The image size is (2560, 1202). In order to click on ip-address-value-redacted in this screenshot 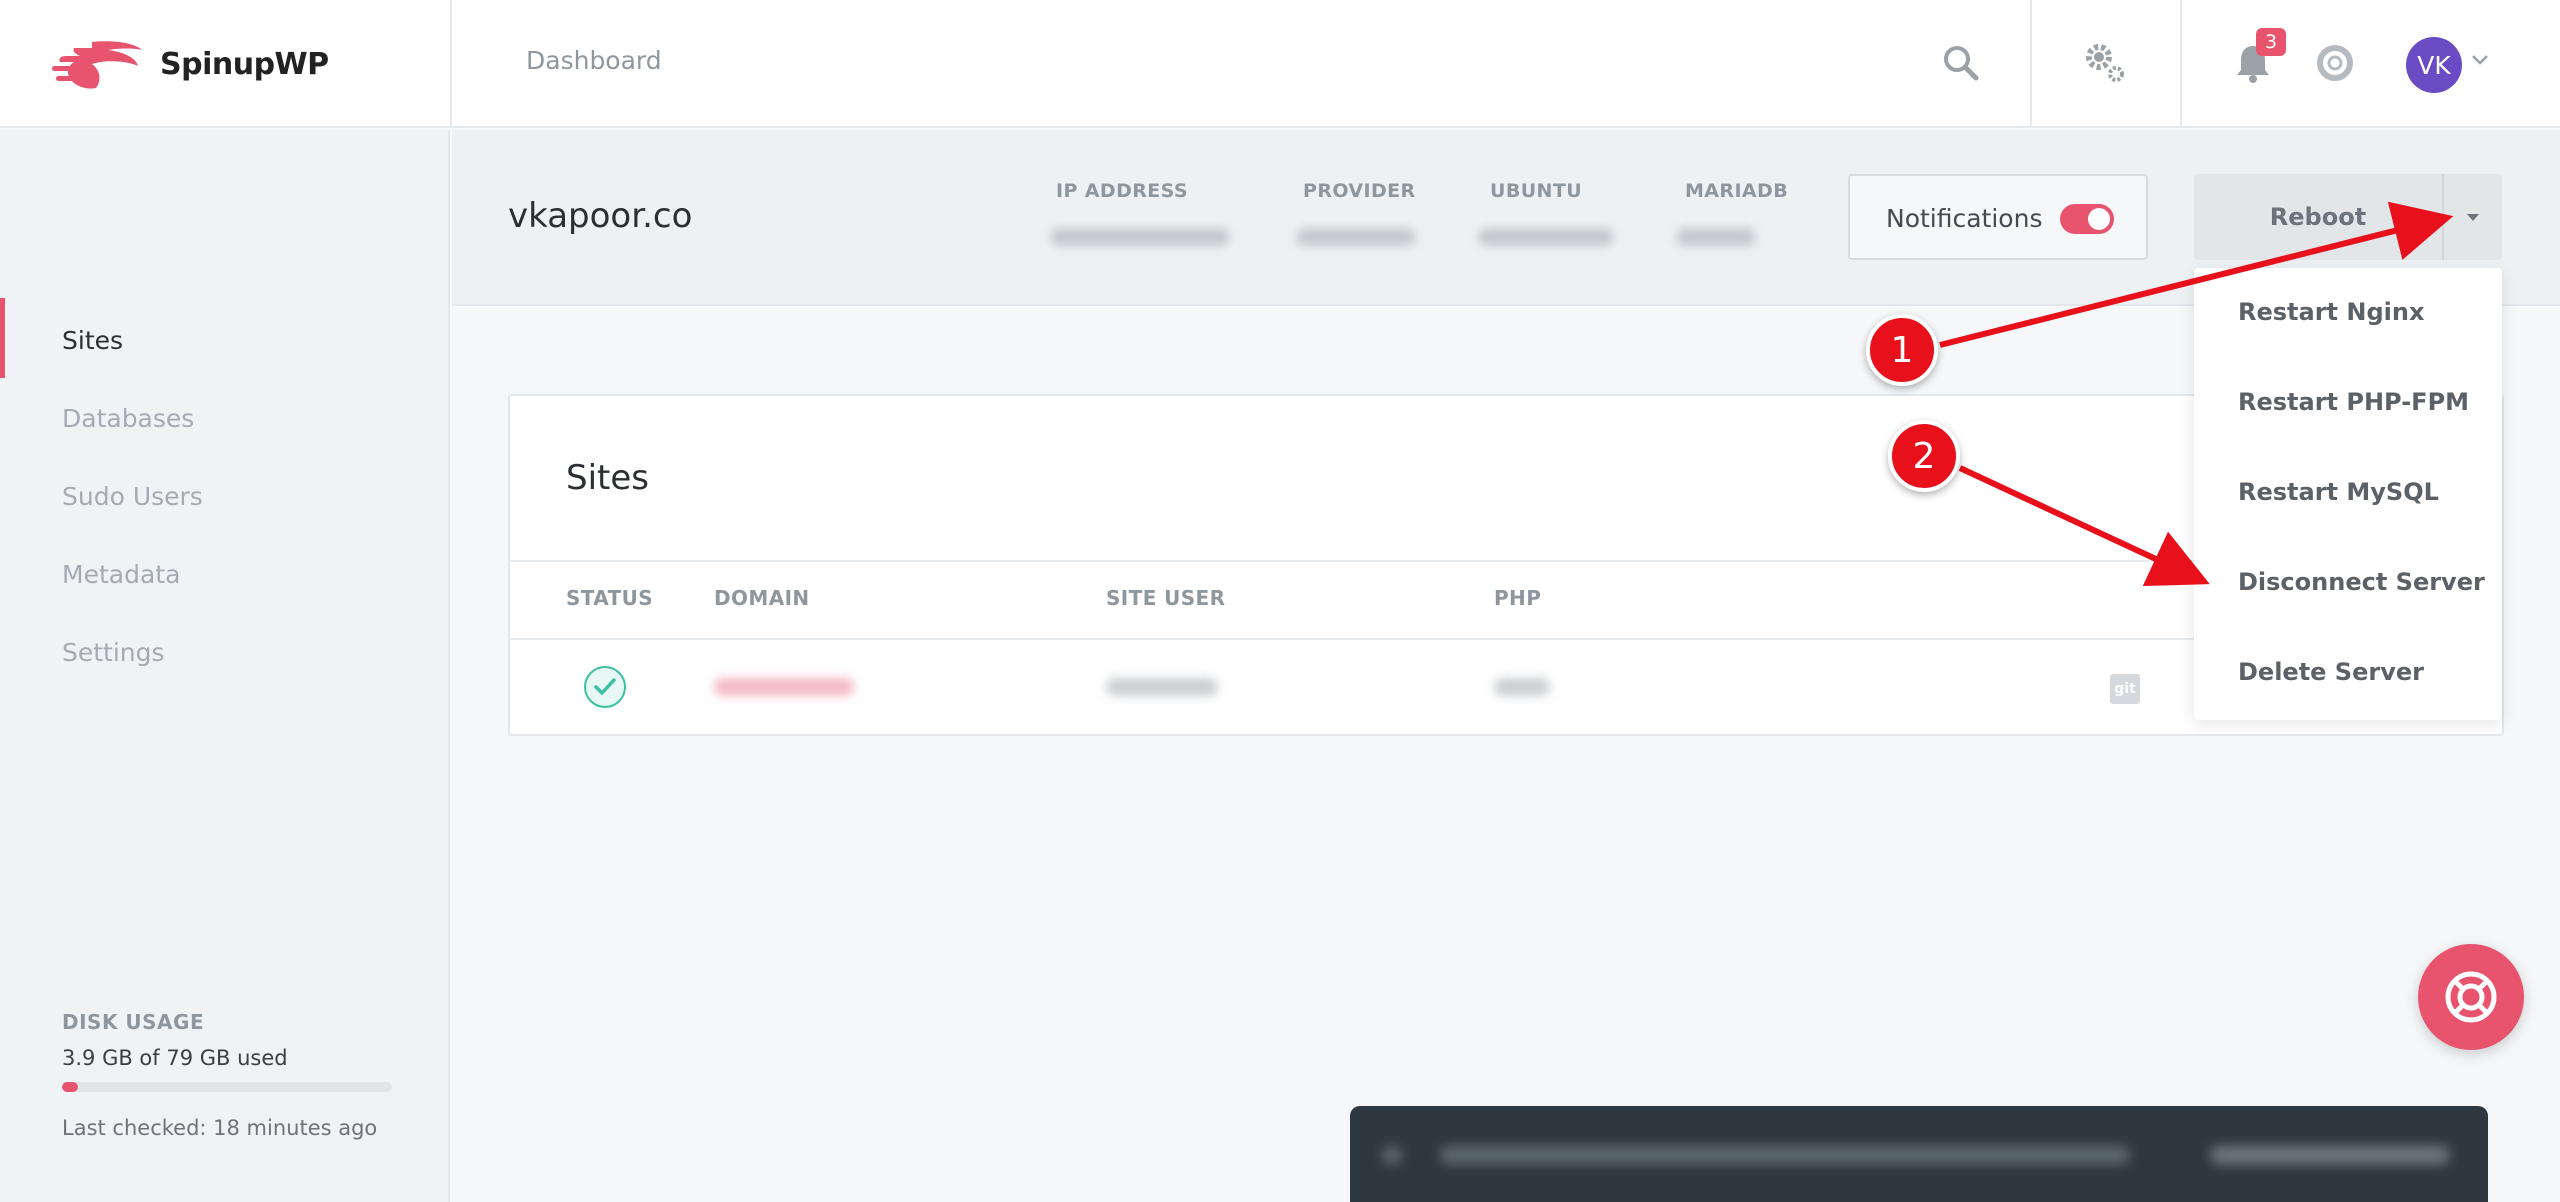, I will do `click(1140, 237)`.